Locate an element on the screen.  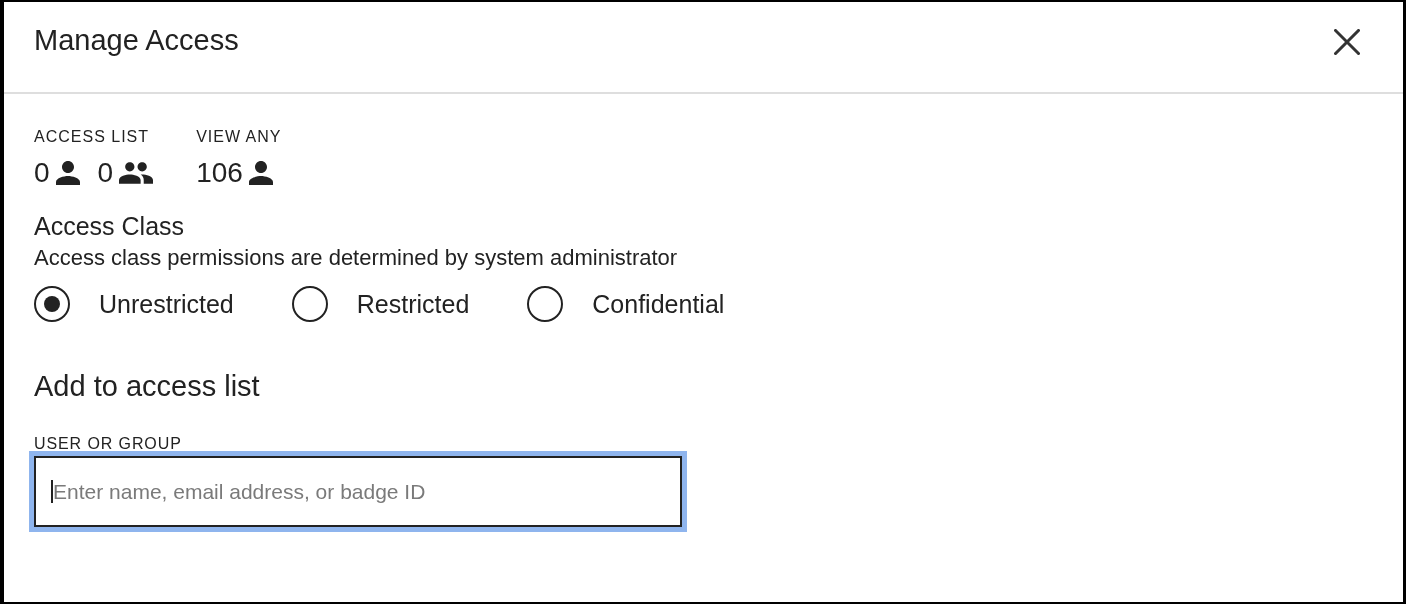
radio-label: Confidential is located at coordinates (658, 304).